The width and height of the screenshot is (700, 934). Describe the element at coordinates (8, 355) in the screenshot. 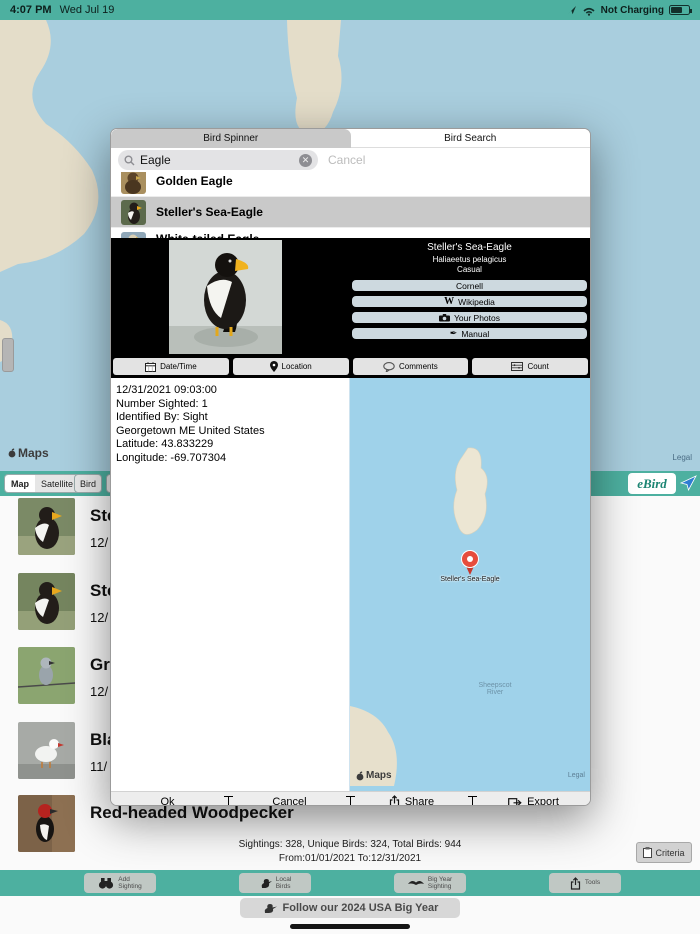

I see `map-drawer-handle` at that location.